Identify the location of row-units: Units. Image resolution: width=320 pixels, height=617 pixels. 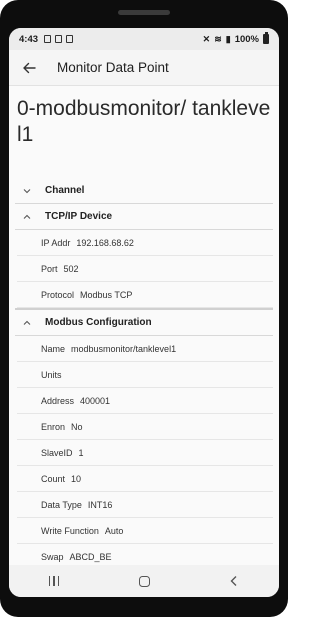
(145, 375).